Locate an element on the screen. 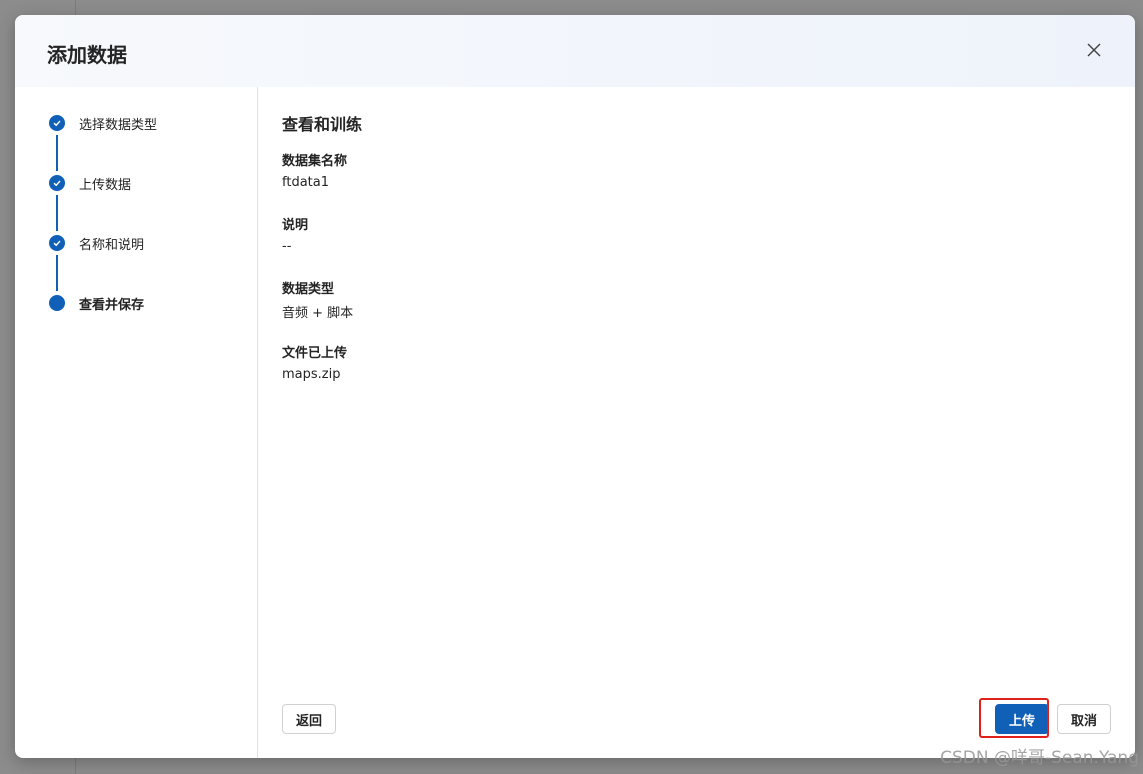 This screenshot has width=1143, height=774. data-type-value: 音频 + 脚本 is located at coordinates (318, 313).